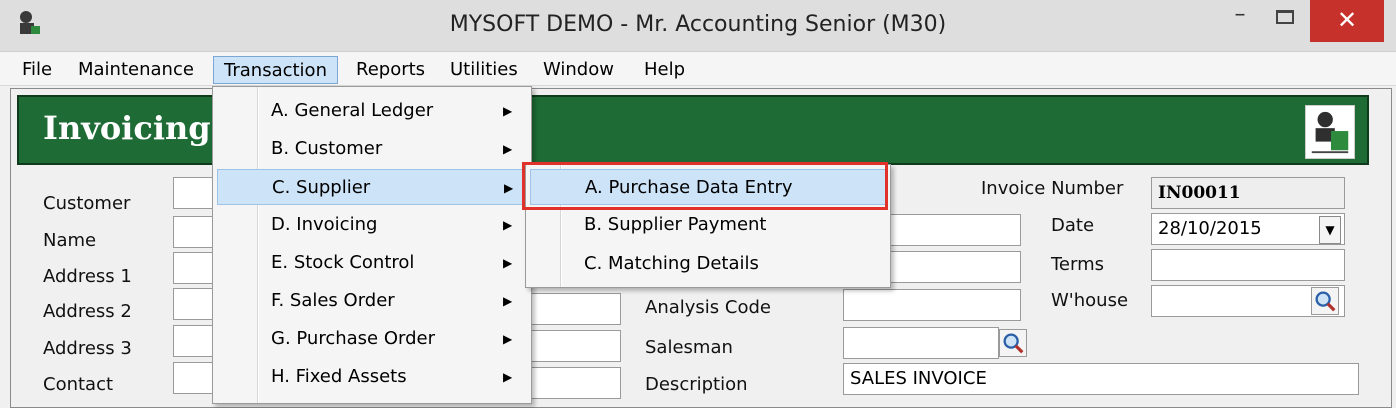  I want to click on menu-item-label: B. Customer, so click(327, 148).